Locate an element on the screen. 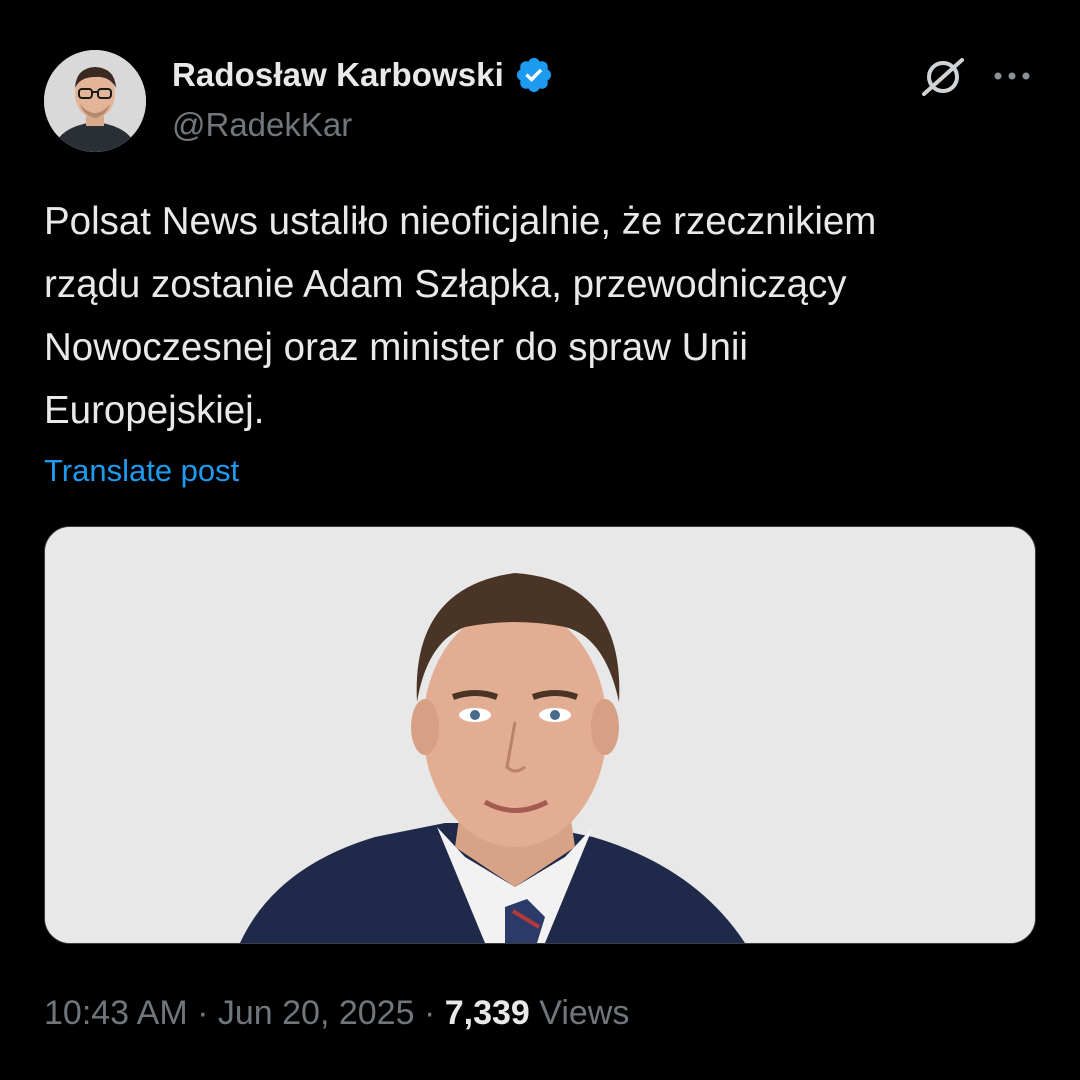 Image resolution: width=1080 pixels, height=1080 pixels. avatar-image is located at coordinates (95, 101).